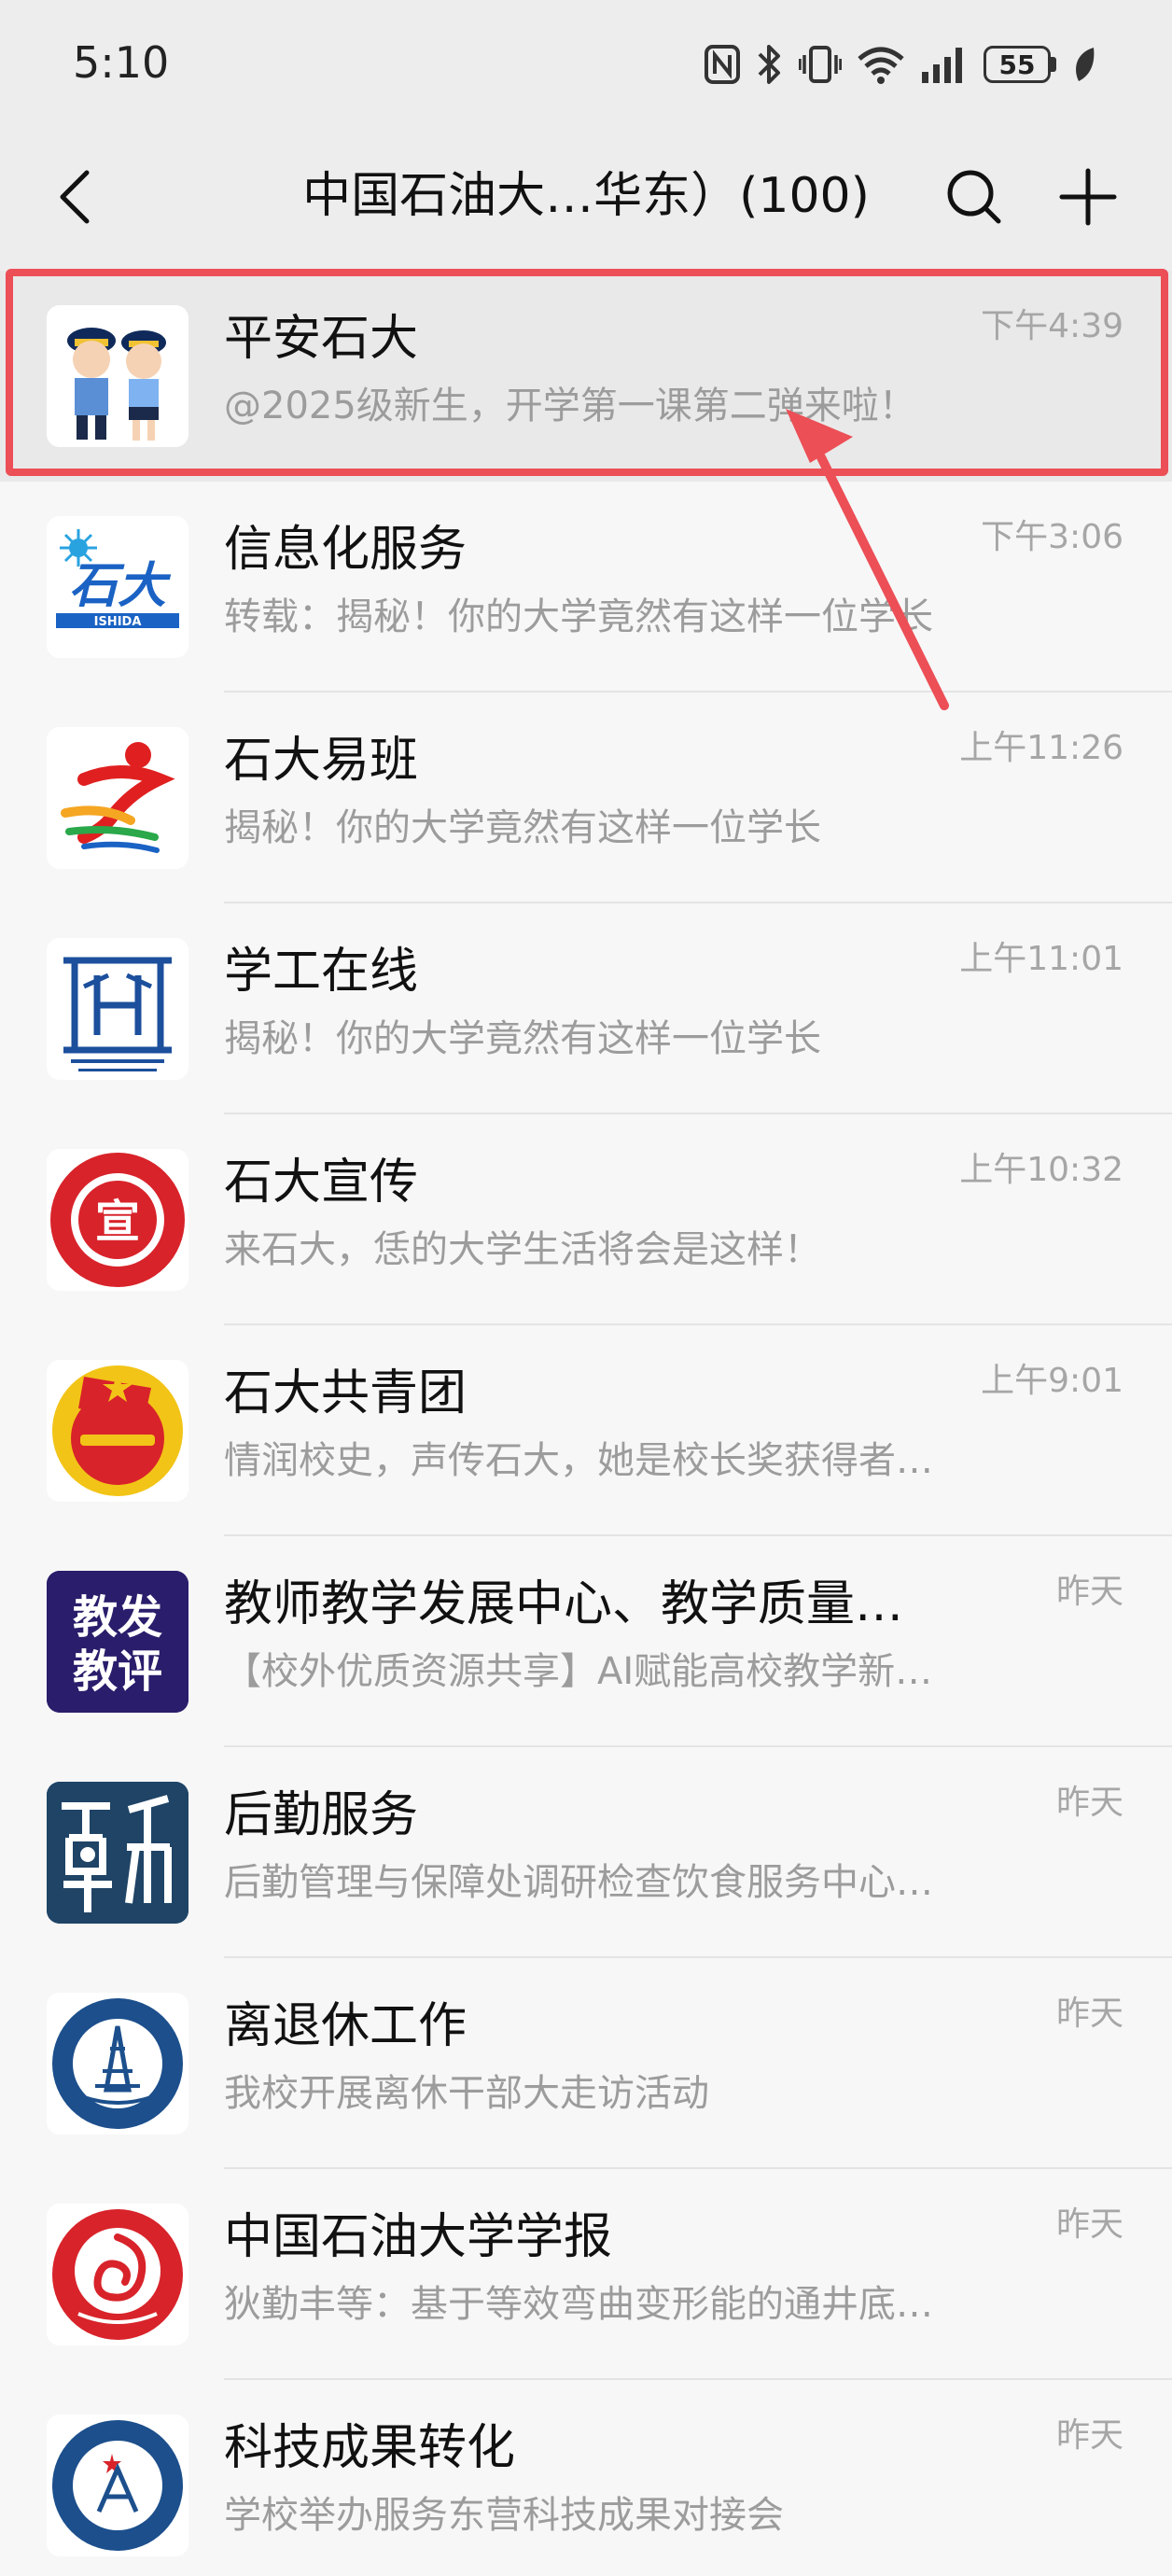  Describe the element at coordinates (117, 1853) in the screenshot. I see `logistics-logo-avatar` at that location.